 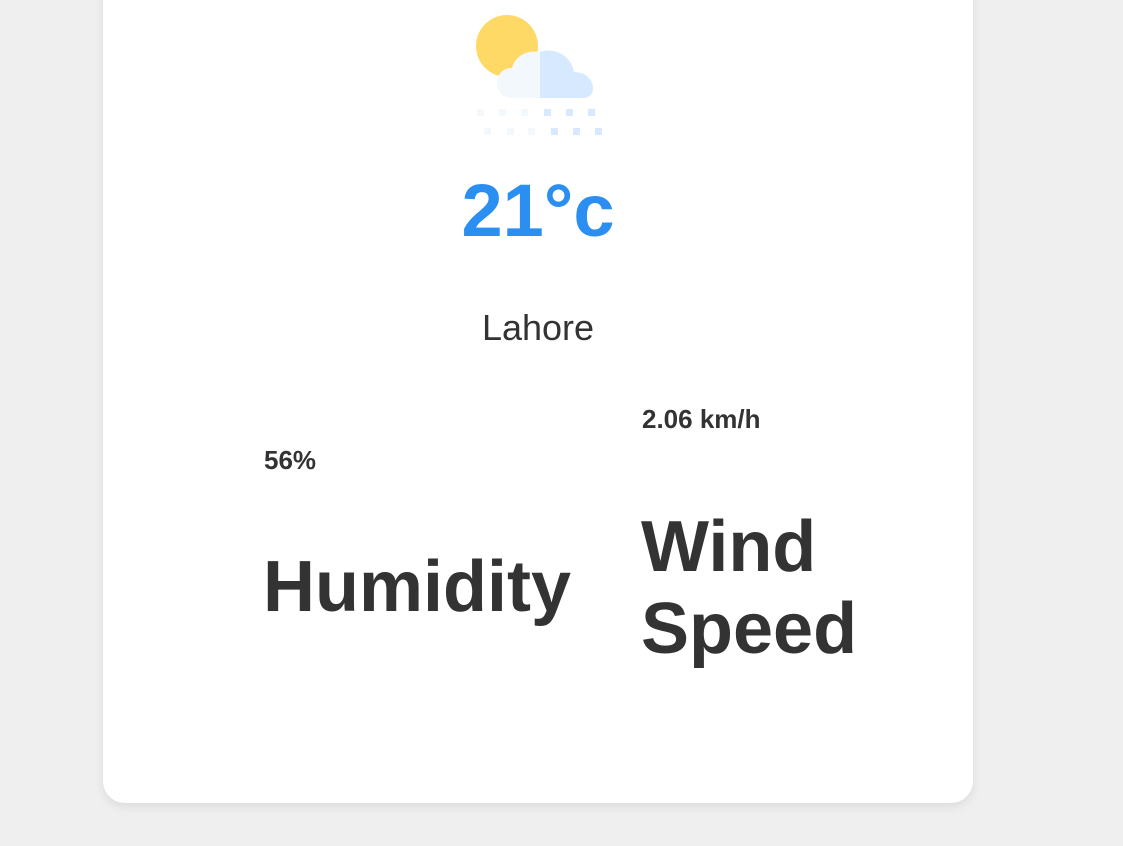 What do you see at coordinates (749, 588) in the screenshot?
I see `wind-speed-label: Wind Speed` at bounding box center [749, 588].